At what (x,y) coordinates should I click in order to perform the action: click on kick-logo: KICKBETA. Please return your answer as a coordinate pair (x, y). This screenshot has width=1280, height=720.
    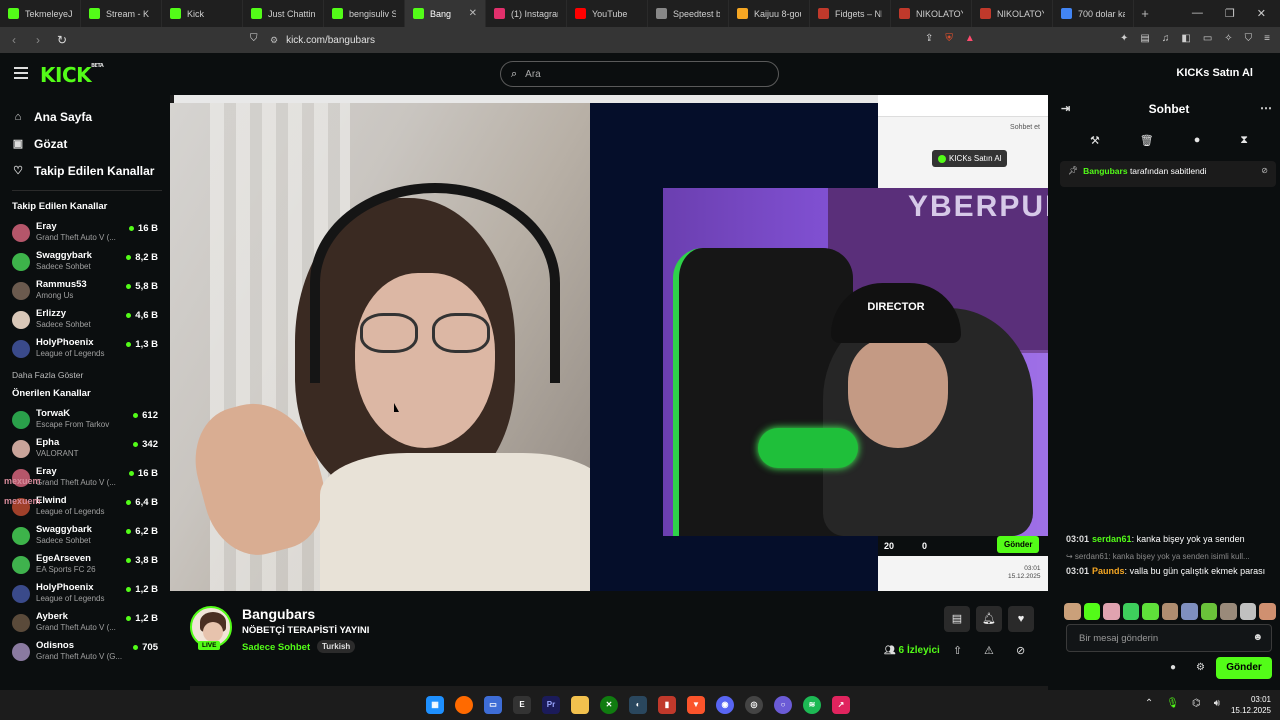
    Looking at the image, I should click on (72, 75).